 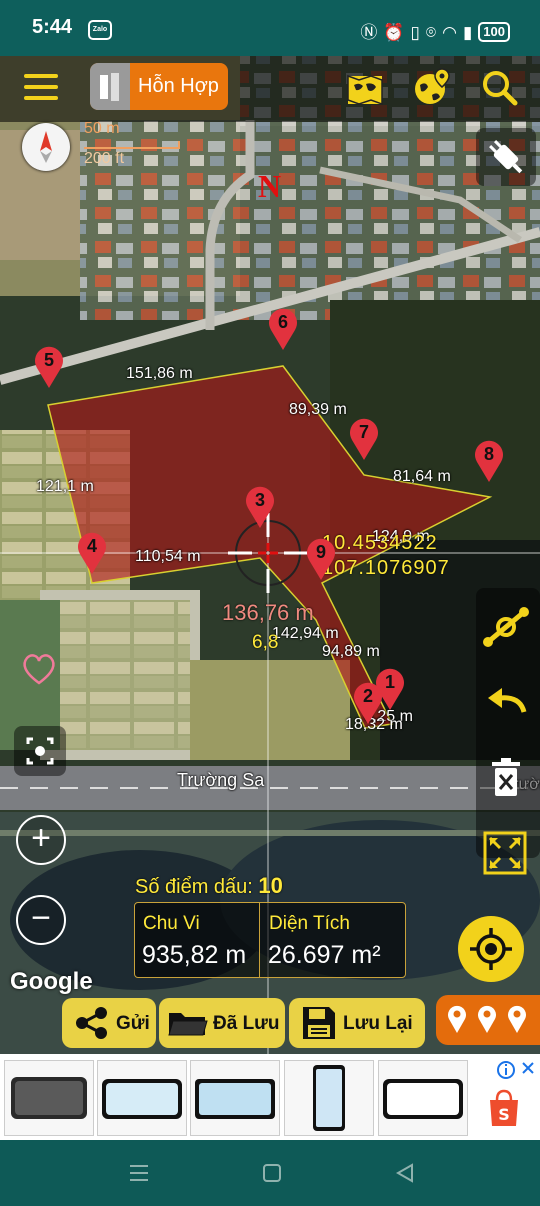 I want to click on crosshair-target-icon, so click(x=491, y=949).